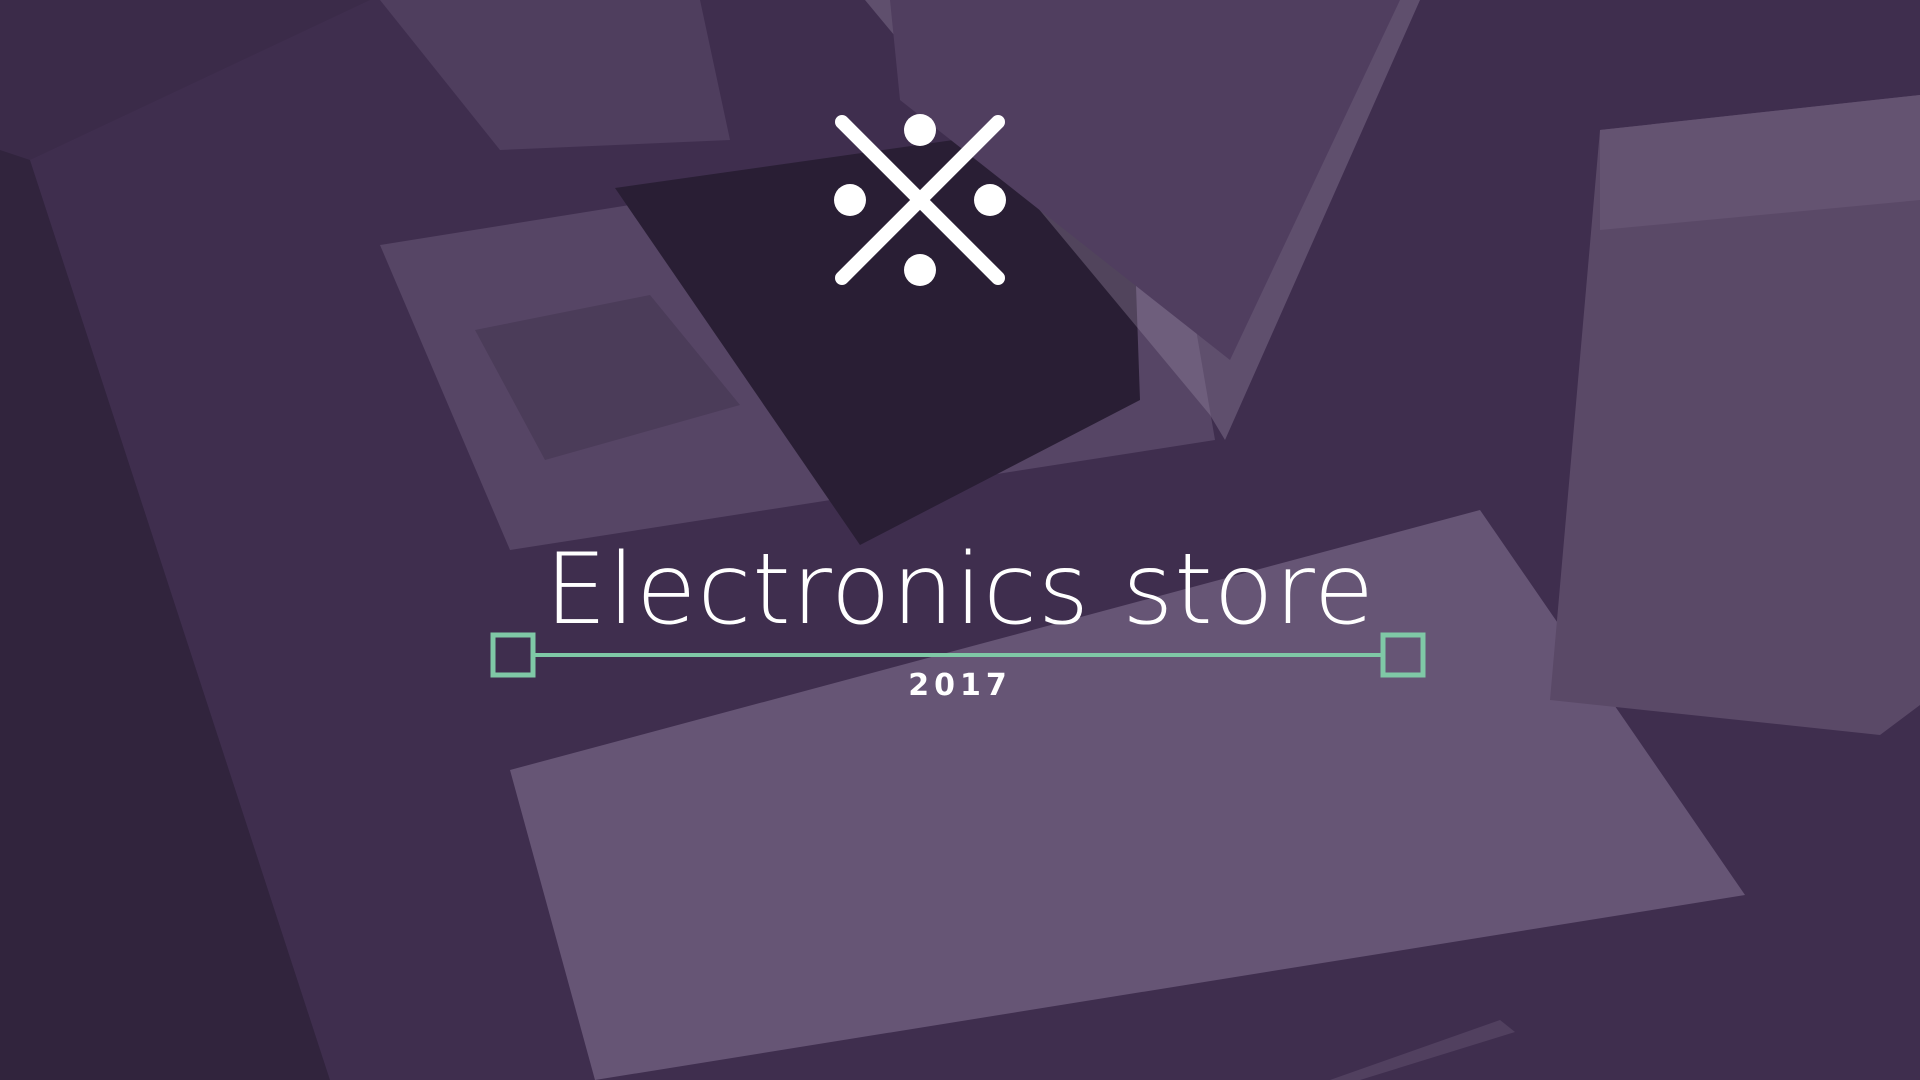 The image size is (1920, 1080). What do you see at coordinates (920, 200) in the screenshot?
I see `x-with-dots-logo-icon` at bounding box center [920, 200].